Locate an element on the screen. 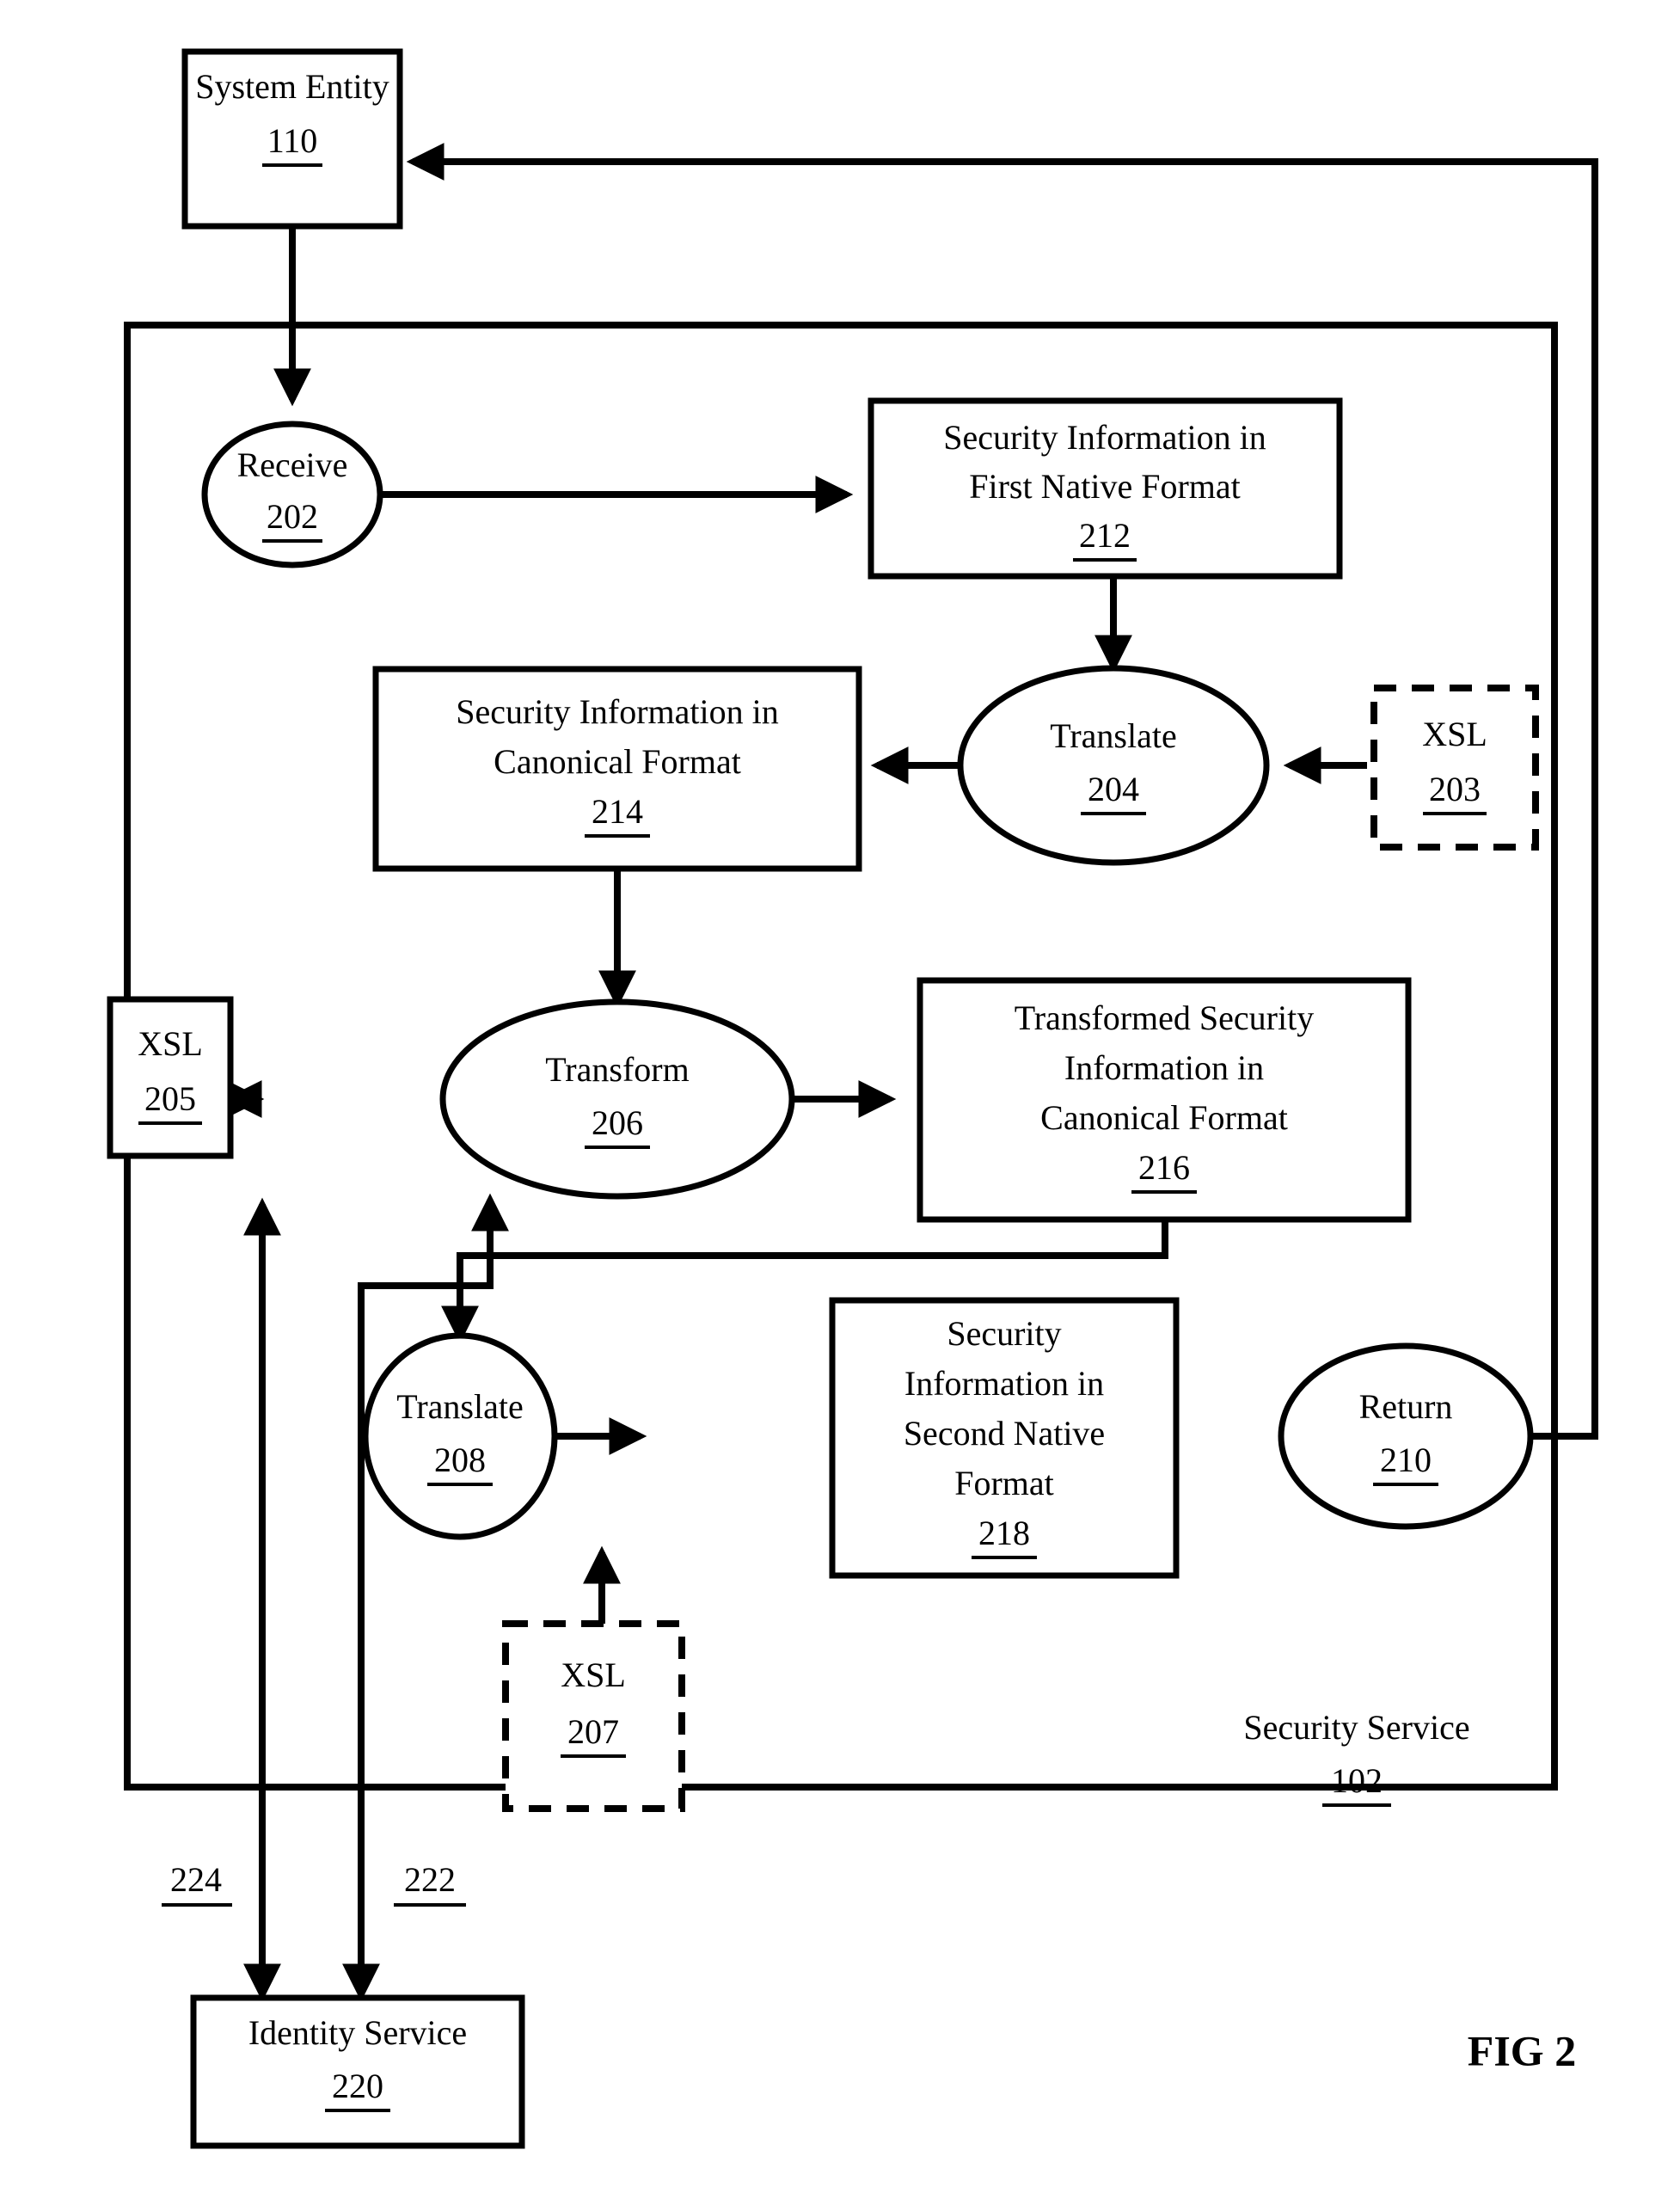 This screenshot has height=2193, width=1680. node-return-210: Return 210 is located at coordinates (1406, 1436).